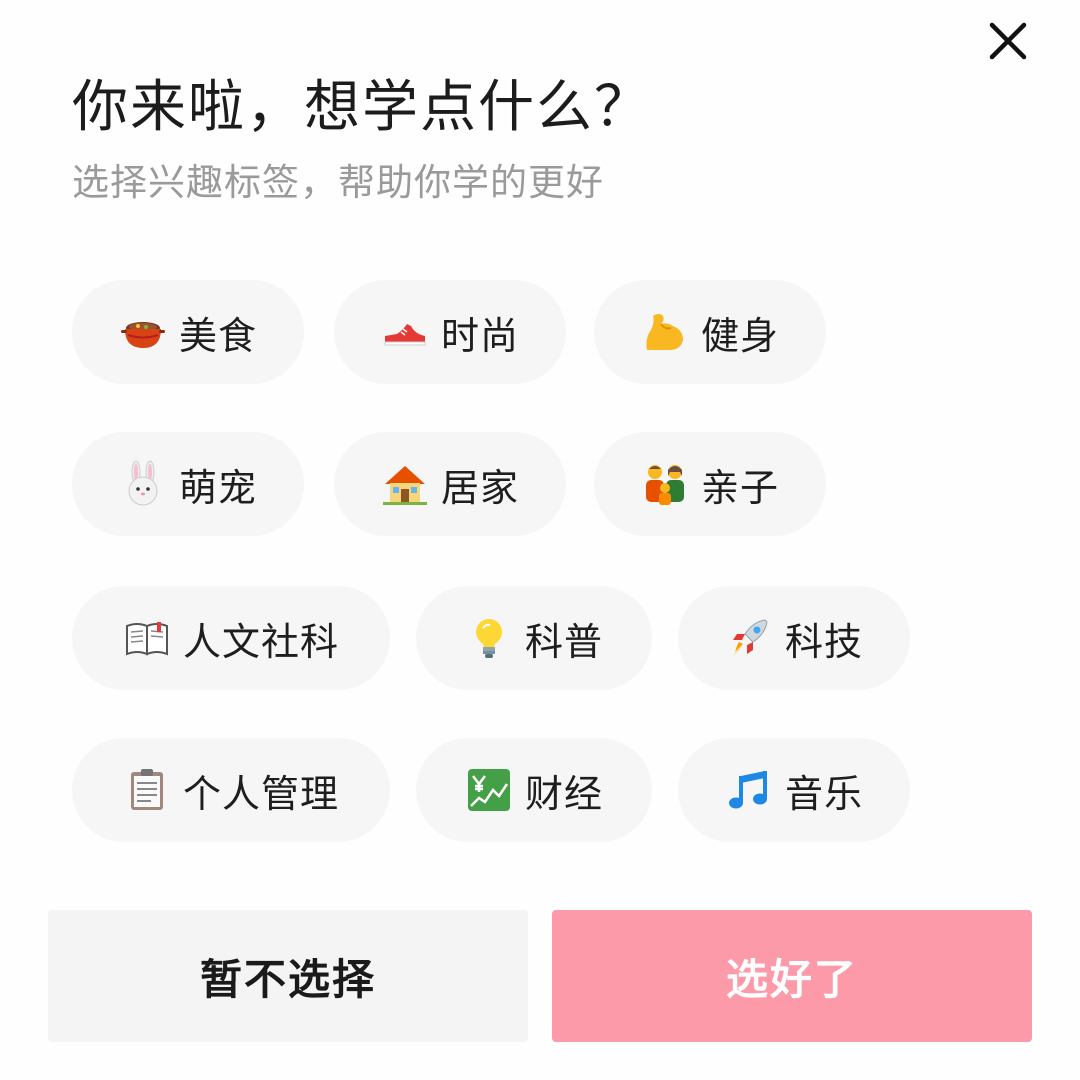 This screenshot has height=1080, width=1080. Describe the element at coordinates (749, 790) in the screenshot. I see `music-notes-icon` at that location.